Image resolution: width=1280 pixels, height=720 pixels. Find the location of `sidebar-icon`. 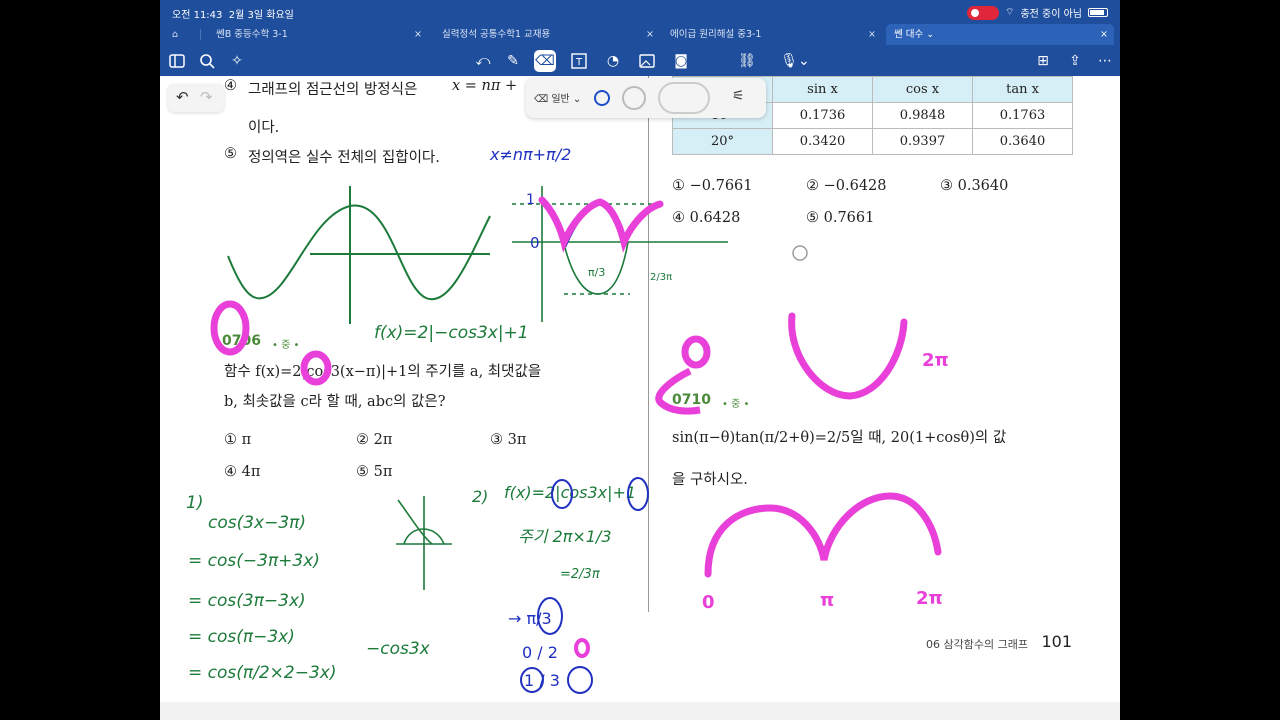

sidebar-icon is located at coordinates (177, 61).